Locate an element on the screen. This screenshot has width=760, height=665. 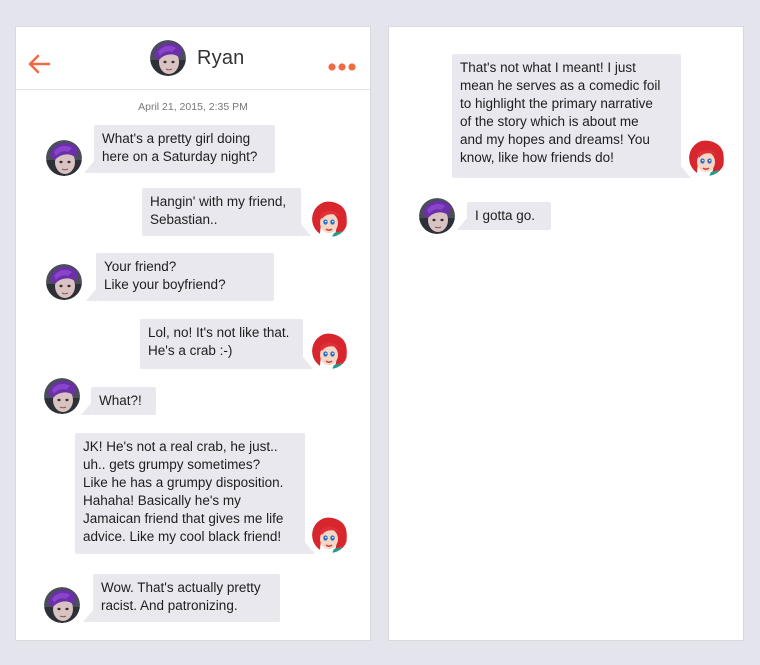
chat-header: Ryan is located at coordinates (193, 58).